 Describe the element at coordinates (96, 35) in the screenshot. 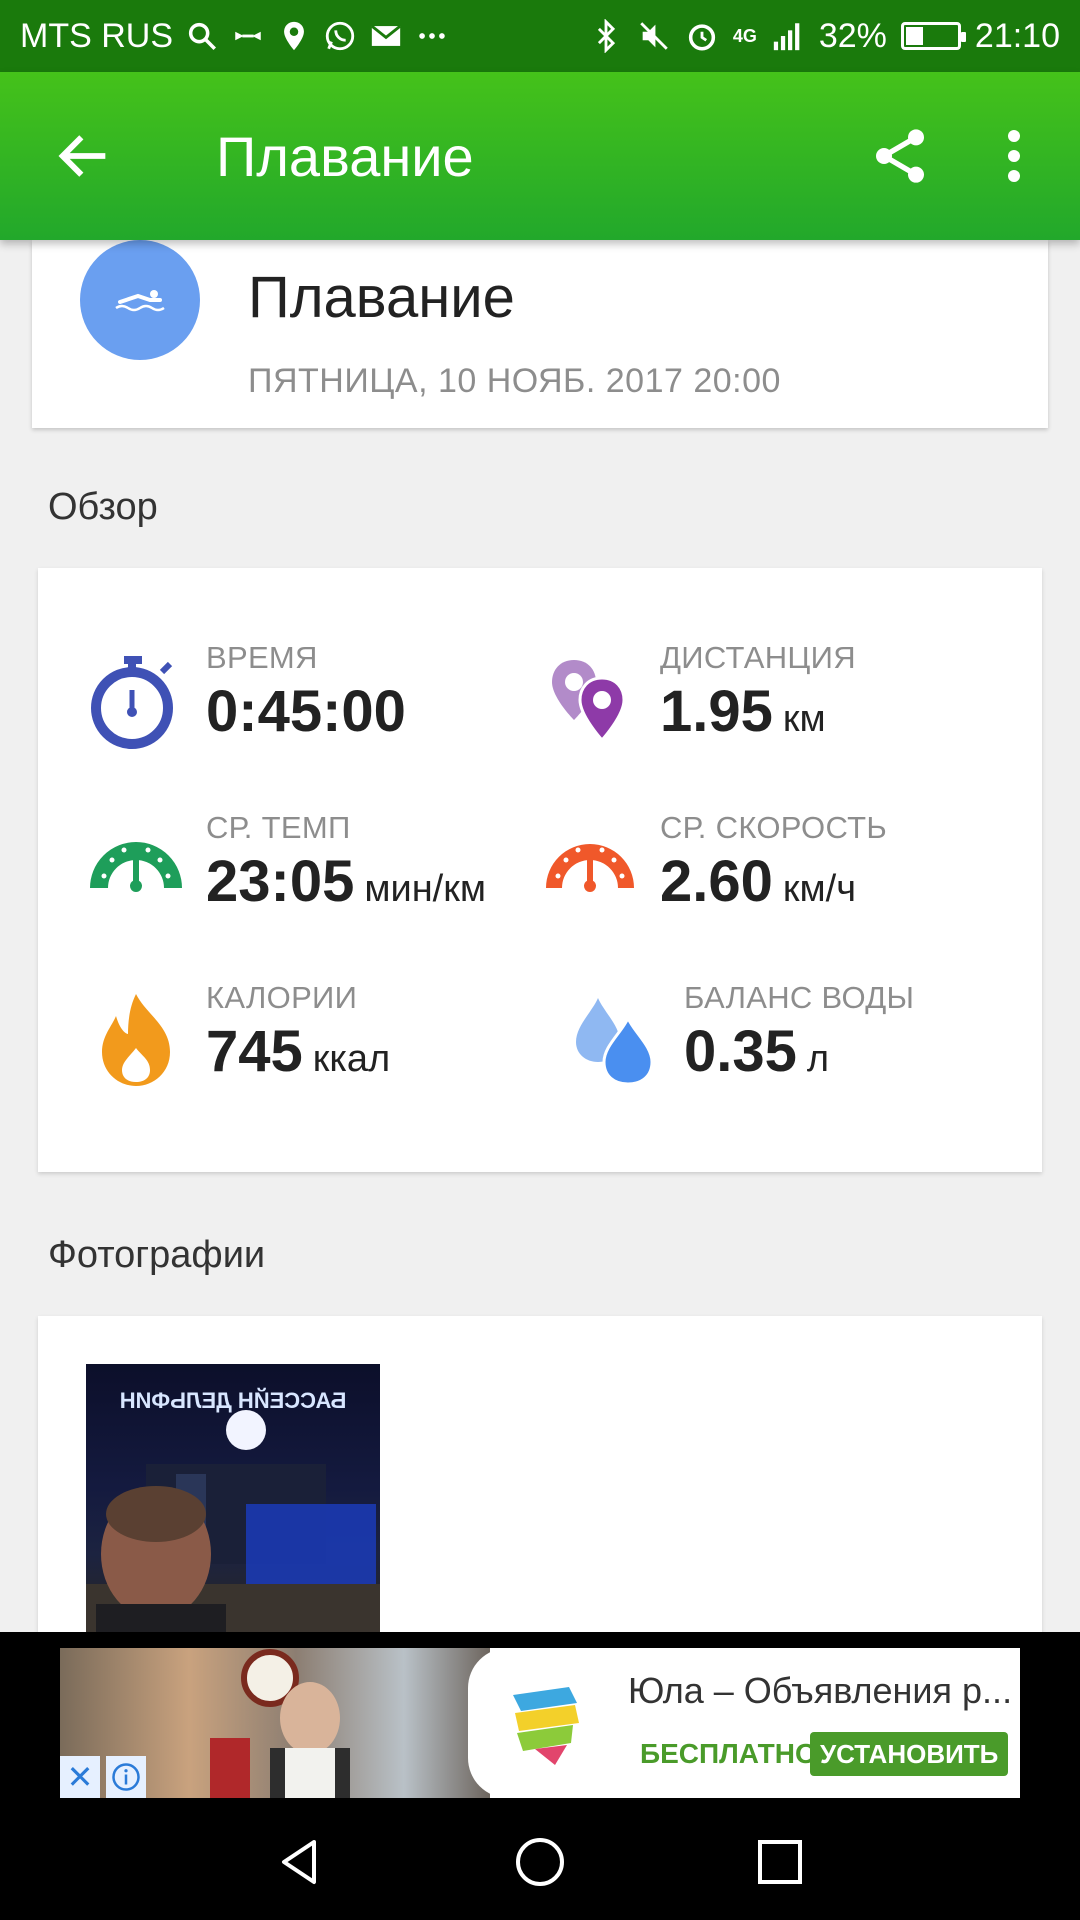

I see `carrier-label: MTS RUS` at that location.